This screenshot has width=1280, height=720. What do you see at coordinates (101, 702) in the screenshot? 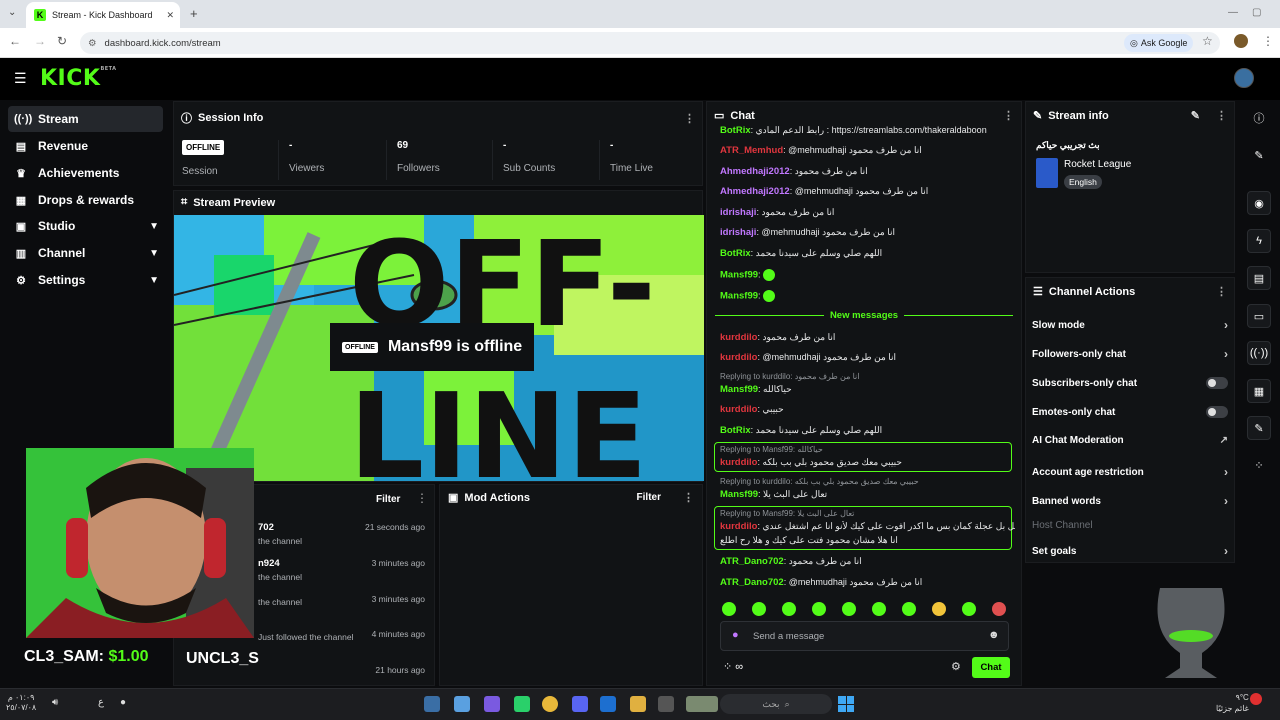
I see `input-language: ع` at bounding box center [101, 702].